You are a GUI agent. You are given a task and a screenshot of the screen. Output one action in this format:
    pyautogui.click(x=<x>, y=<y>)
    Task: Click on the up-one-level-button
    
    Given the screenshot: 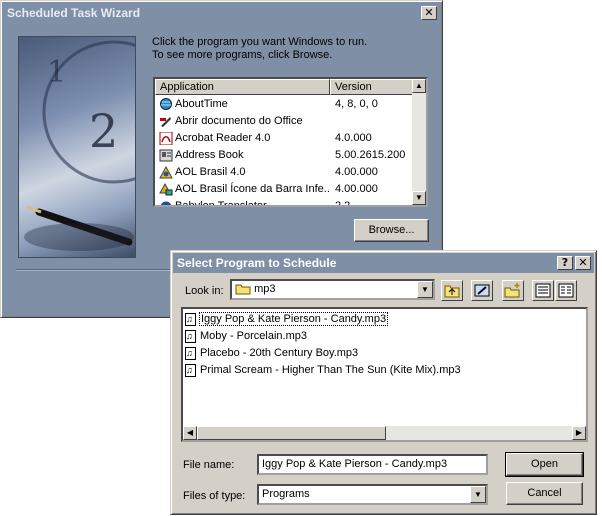 What is the action you would take?
    pyautogui.click(x=452, y=290)
    